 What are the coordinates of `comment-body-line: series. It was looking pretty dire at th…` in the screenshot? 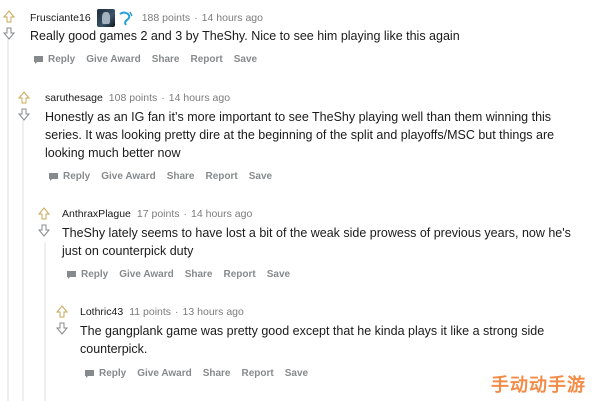 It's located at (300, 135).